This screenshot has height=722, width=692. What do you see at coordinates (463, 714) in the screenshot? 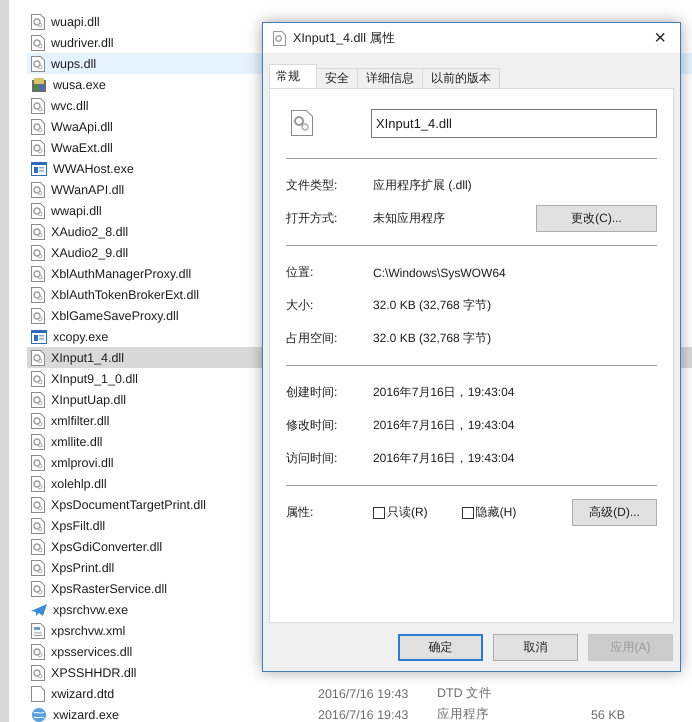
I see `file-type: 应用程序` at bounding box center [463, 714].